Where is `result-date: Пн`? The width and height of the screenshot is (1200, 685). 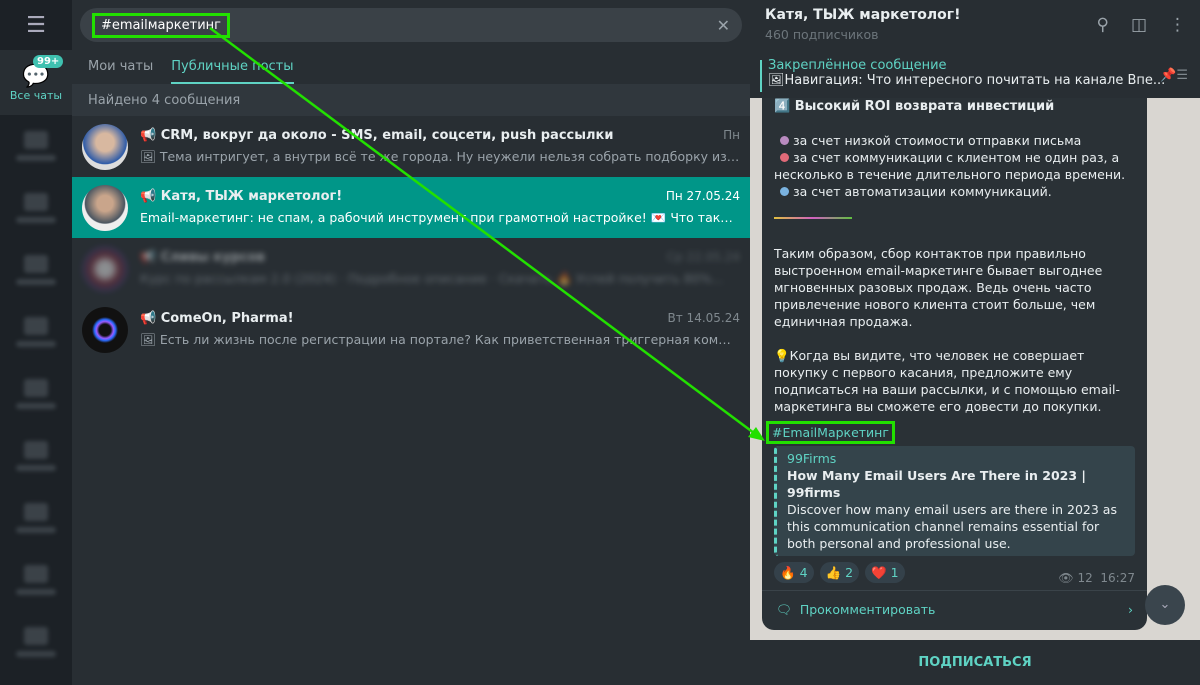
result-date: Пн is located at coordinates (731, 135).